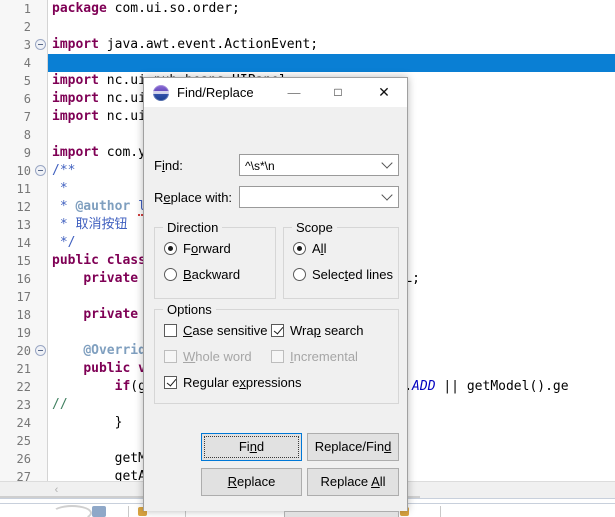 The image size is (615, 517). Describe the element at coordinates (170, 248) in the screenshot. I see `radio-forward-indicator` at that location.